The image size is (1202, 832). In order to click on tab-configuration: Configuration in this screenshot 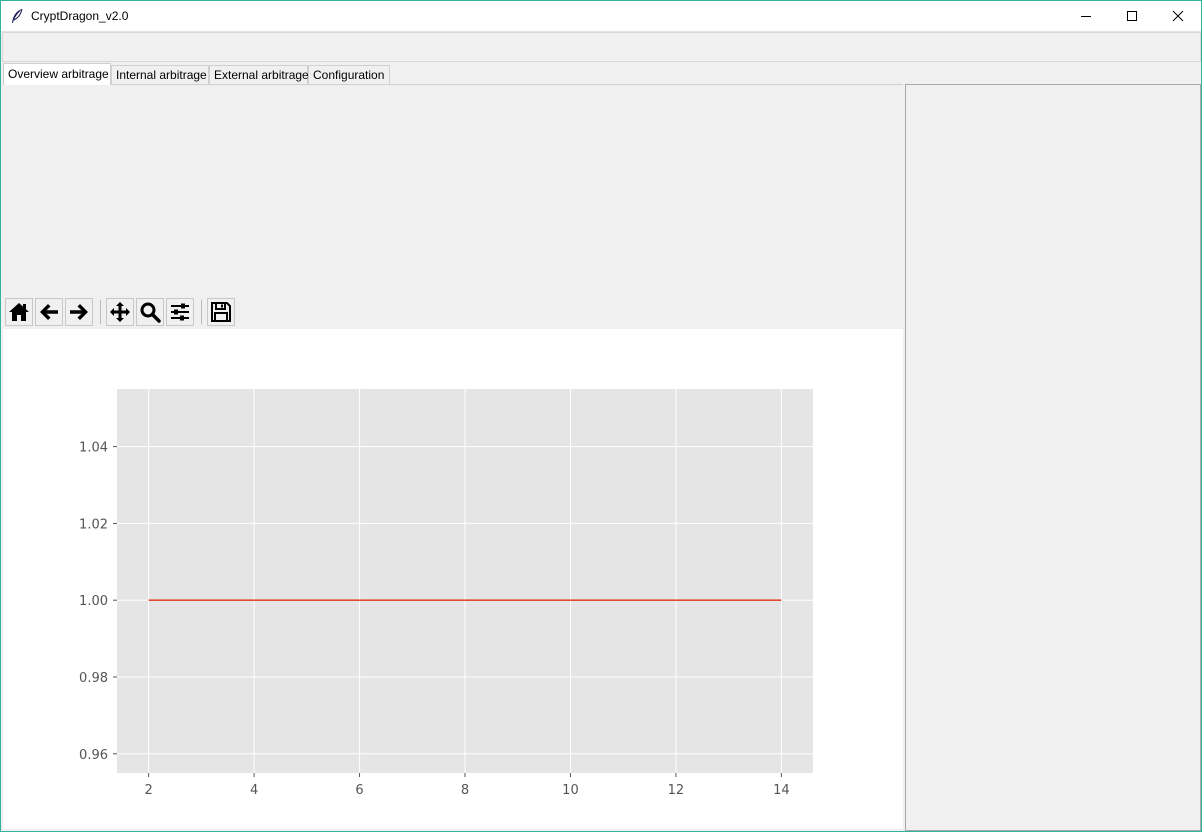, I will do `click(349, 74)`.